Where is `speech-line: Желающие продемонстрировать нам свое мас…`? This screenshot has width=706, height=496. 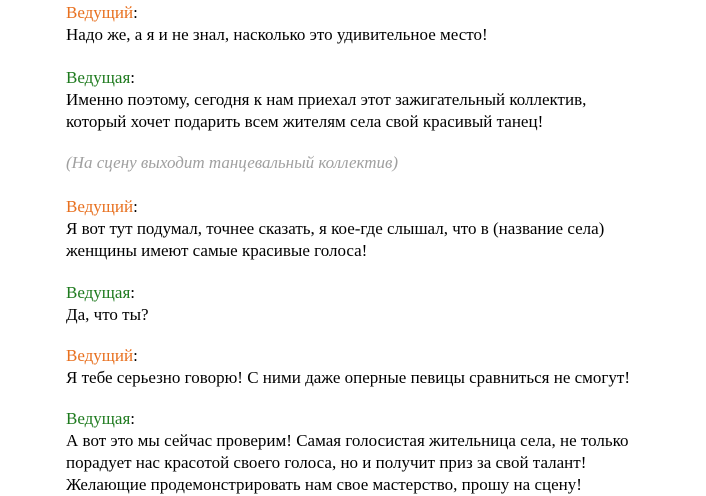 speech-line: Желающие продемонстрировать нам свое мас… is located at coordinates (324, 484).